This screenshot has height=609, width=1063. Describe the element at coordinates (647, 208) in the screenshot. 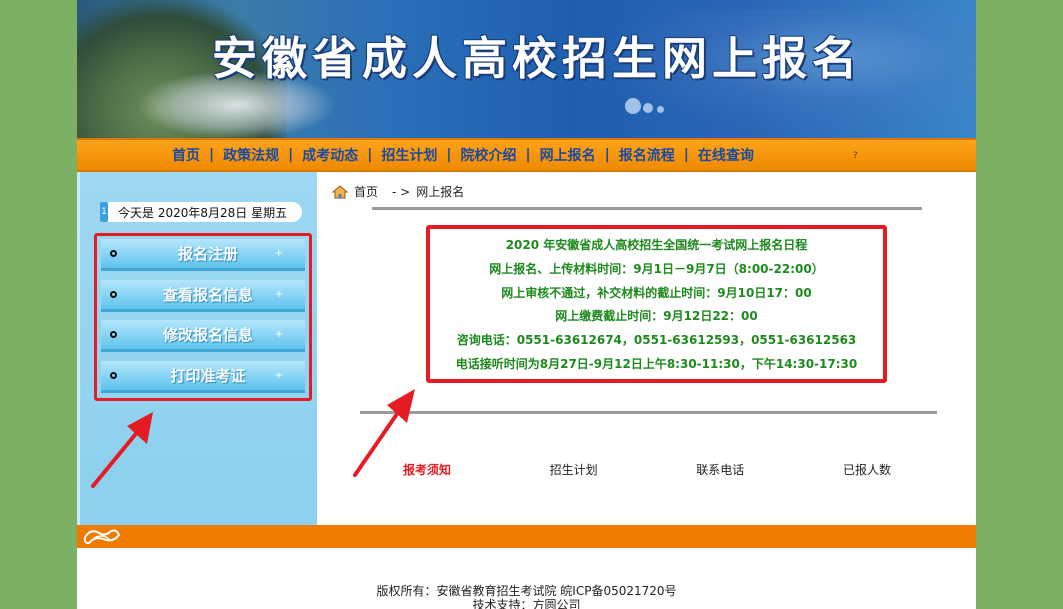

I see `breadcrumb-divider` at that location.